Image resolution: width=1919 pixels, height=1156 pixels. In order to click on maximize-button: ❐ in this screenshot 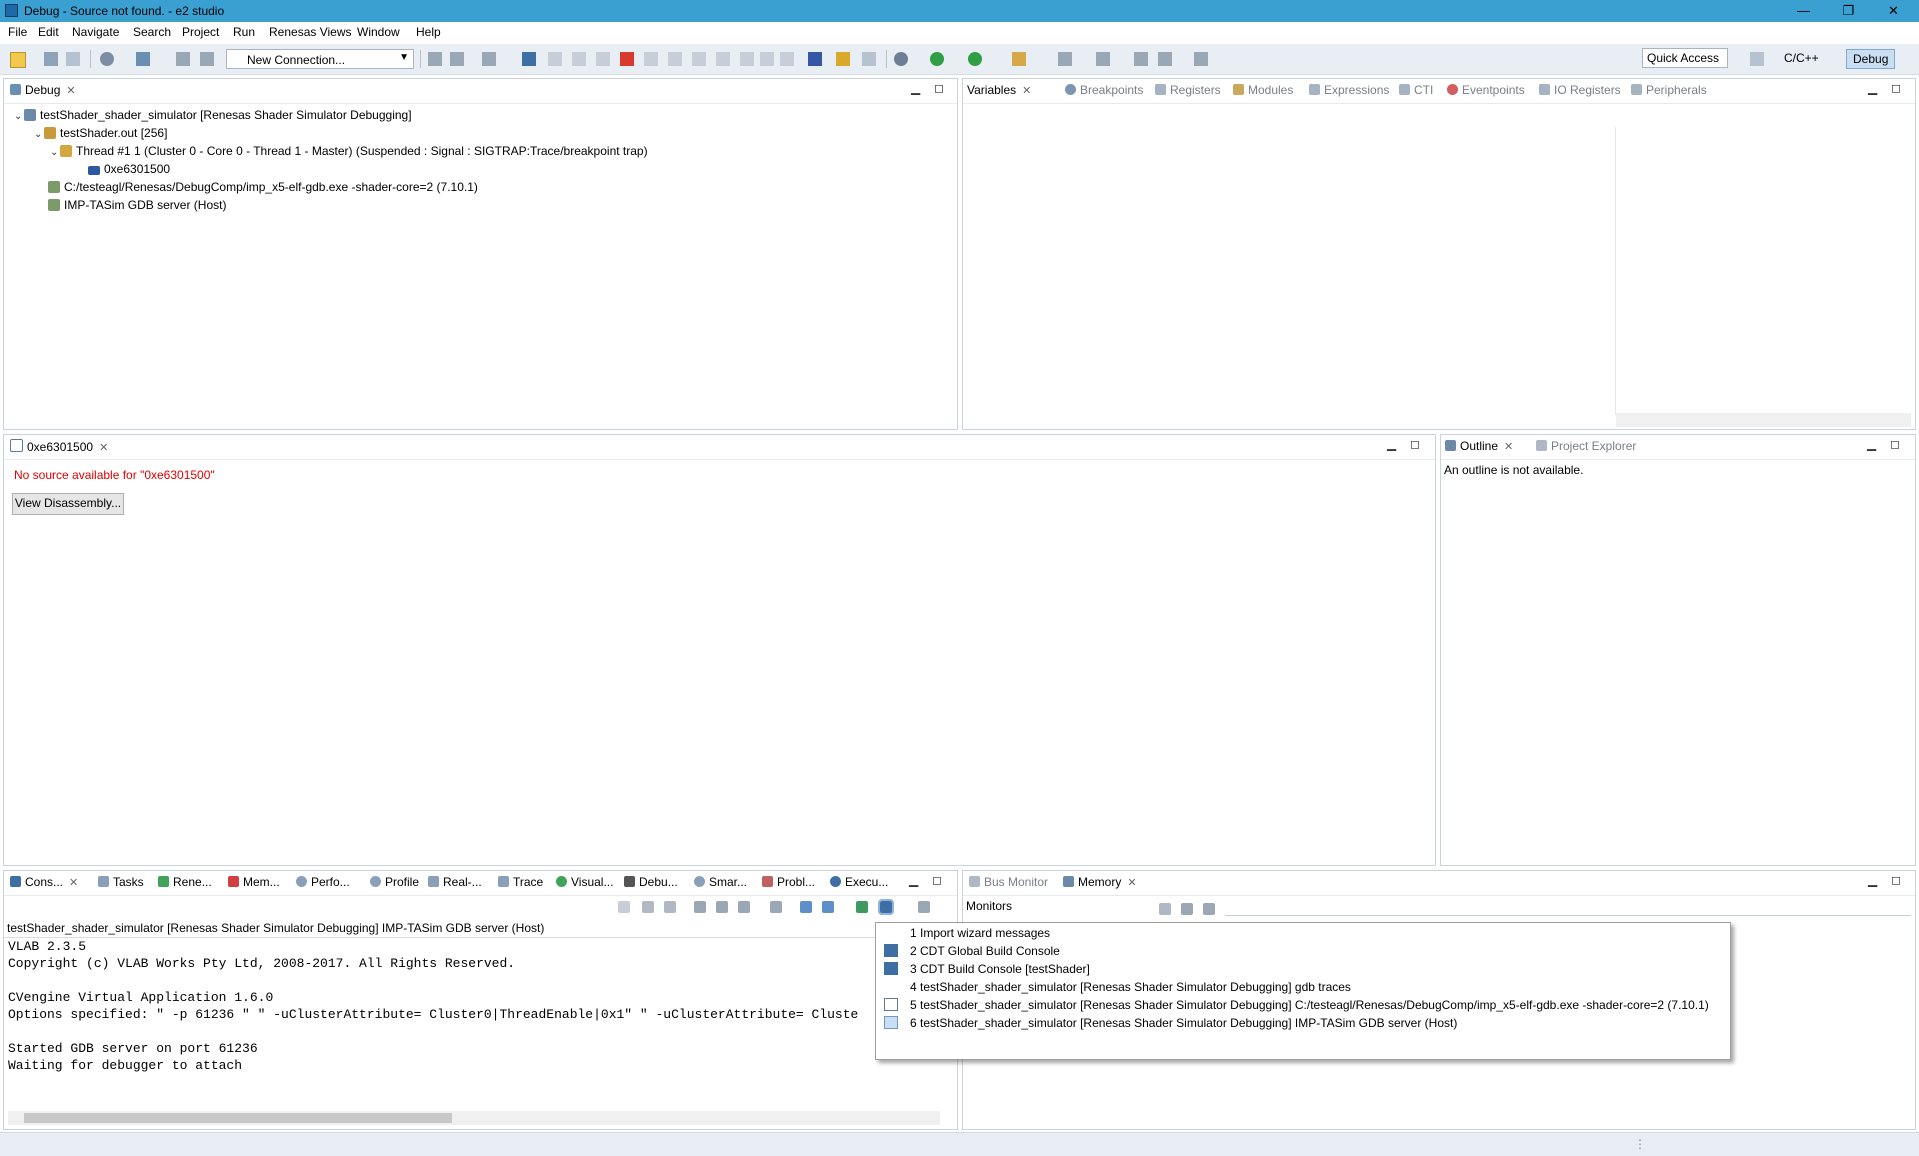, I will do `click(1848, 11)`.